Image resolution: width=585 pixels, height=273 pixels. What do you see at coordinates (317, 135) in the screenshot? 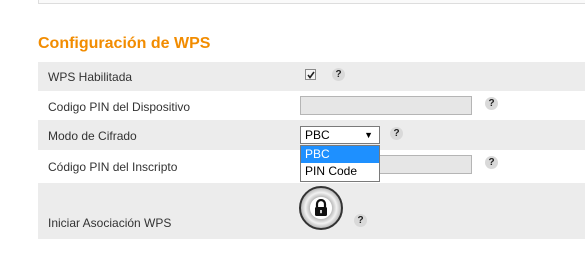
I see `encryption-mode-selected: PBC` at bounding box center [317, 135].